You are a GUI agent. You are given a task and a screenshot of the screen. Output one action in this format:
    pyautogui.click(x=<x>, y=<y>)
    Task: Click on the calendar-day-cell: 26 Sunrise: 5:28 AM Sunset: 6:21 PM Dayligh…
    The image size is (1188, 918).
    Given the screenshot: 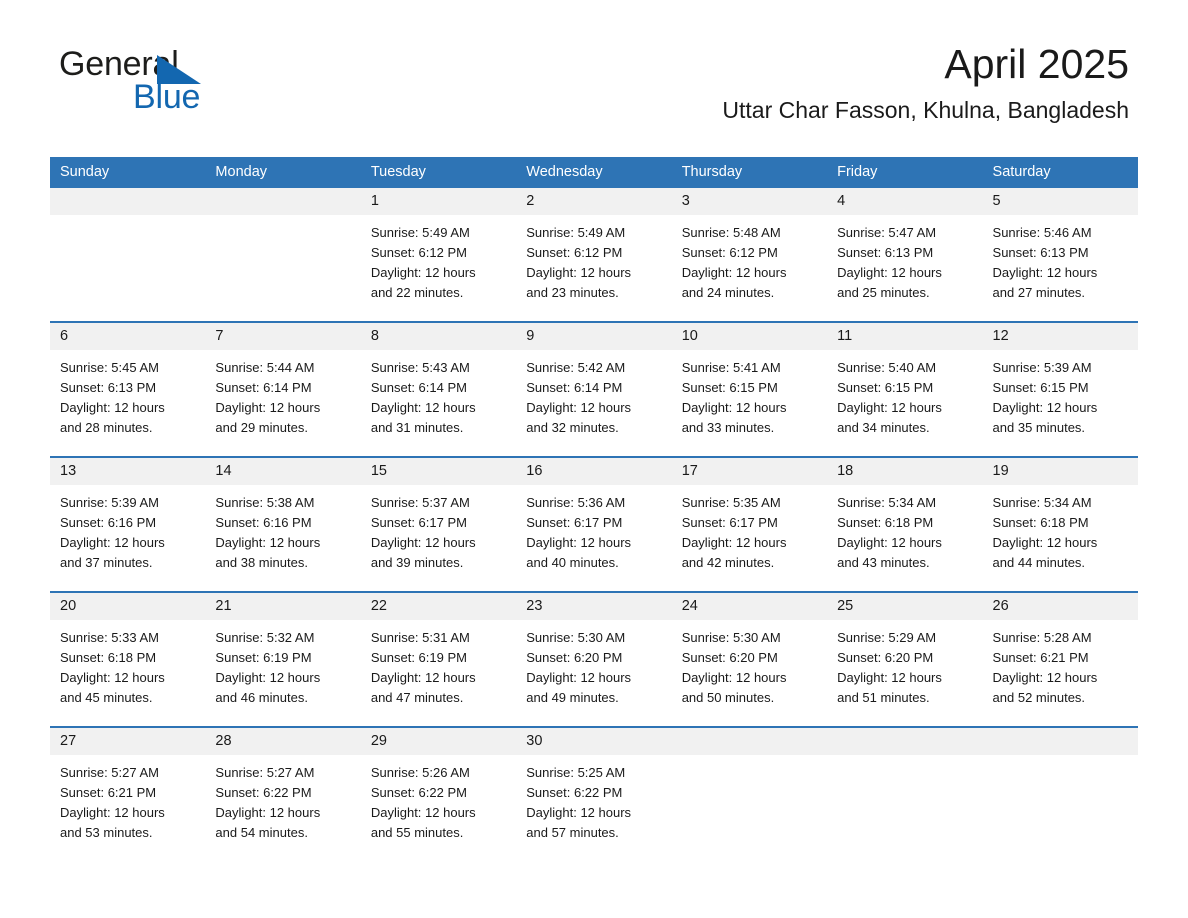 What is the action you would take?
    pyautogui.click(x=1060, y=659)
    